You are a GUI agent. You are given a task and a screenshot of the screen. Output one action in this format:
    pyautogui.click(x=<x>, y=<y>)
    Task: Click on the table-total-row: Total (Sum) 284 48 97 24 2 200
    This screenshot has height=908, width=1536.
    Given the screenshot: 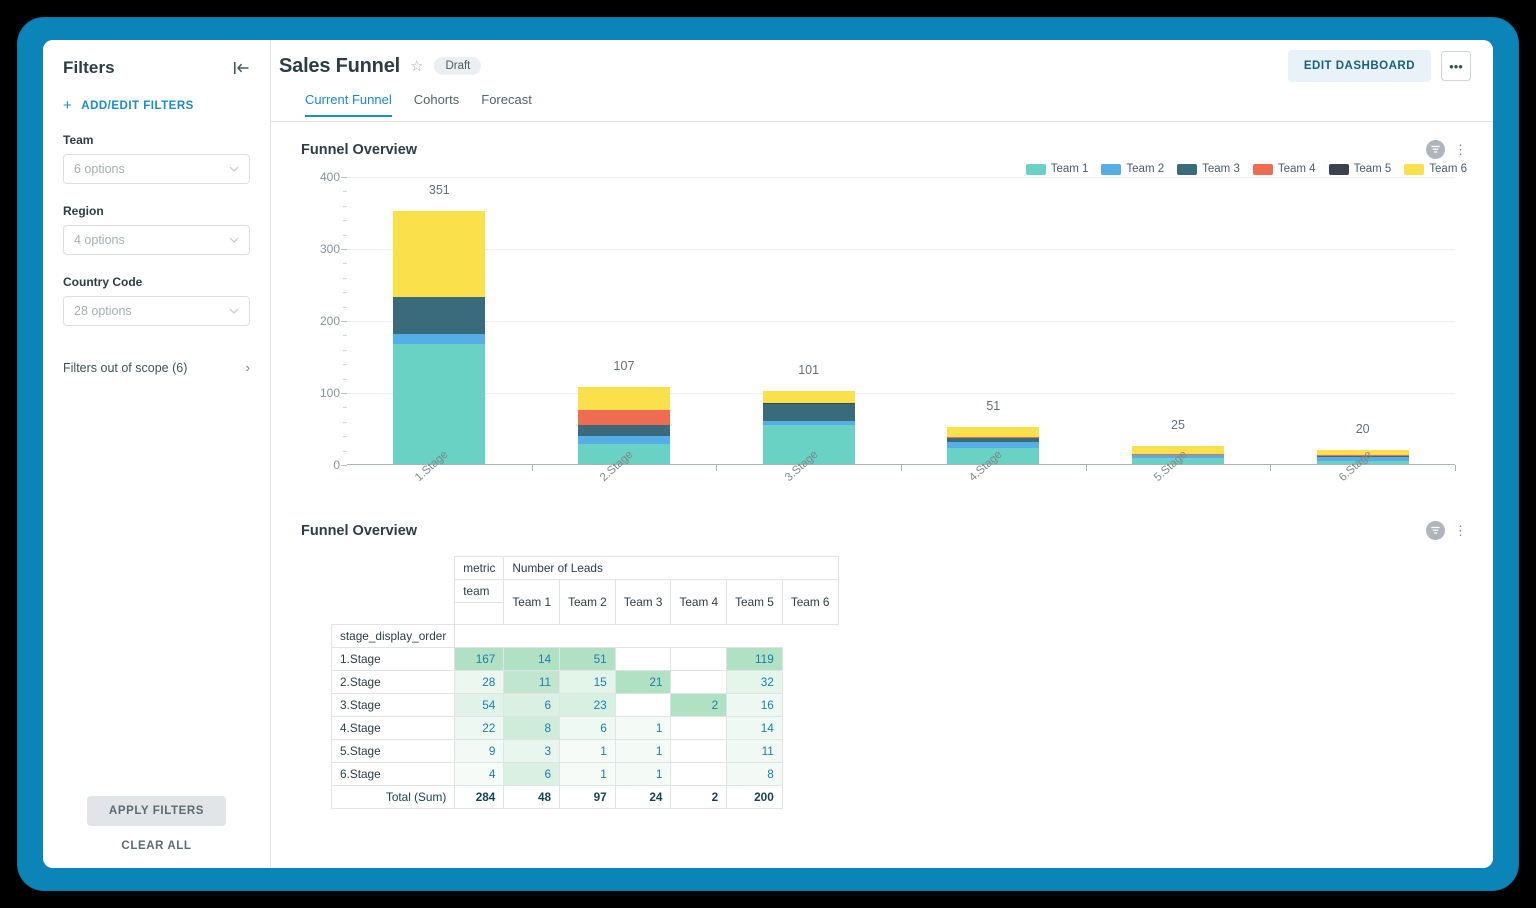 What is the action you would take?
    pyautogui.click(x=584, y=797)
    